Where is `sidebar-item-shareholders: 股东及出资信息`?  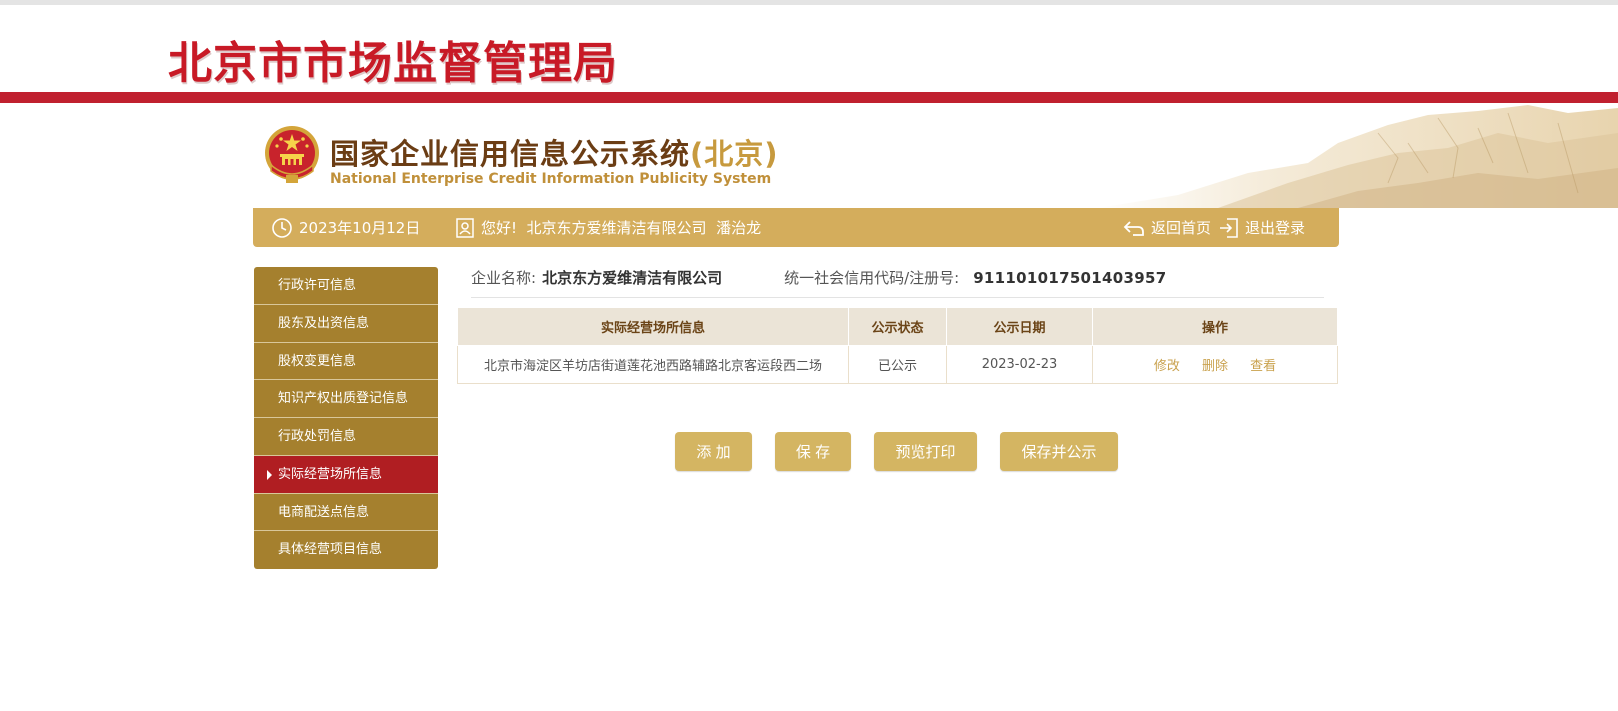
sidebar-item-shareholders: 股东及出资信息 is located at coordinates (346, 323).